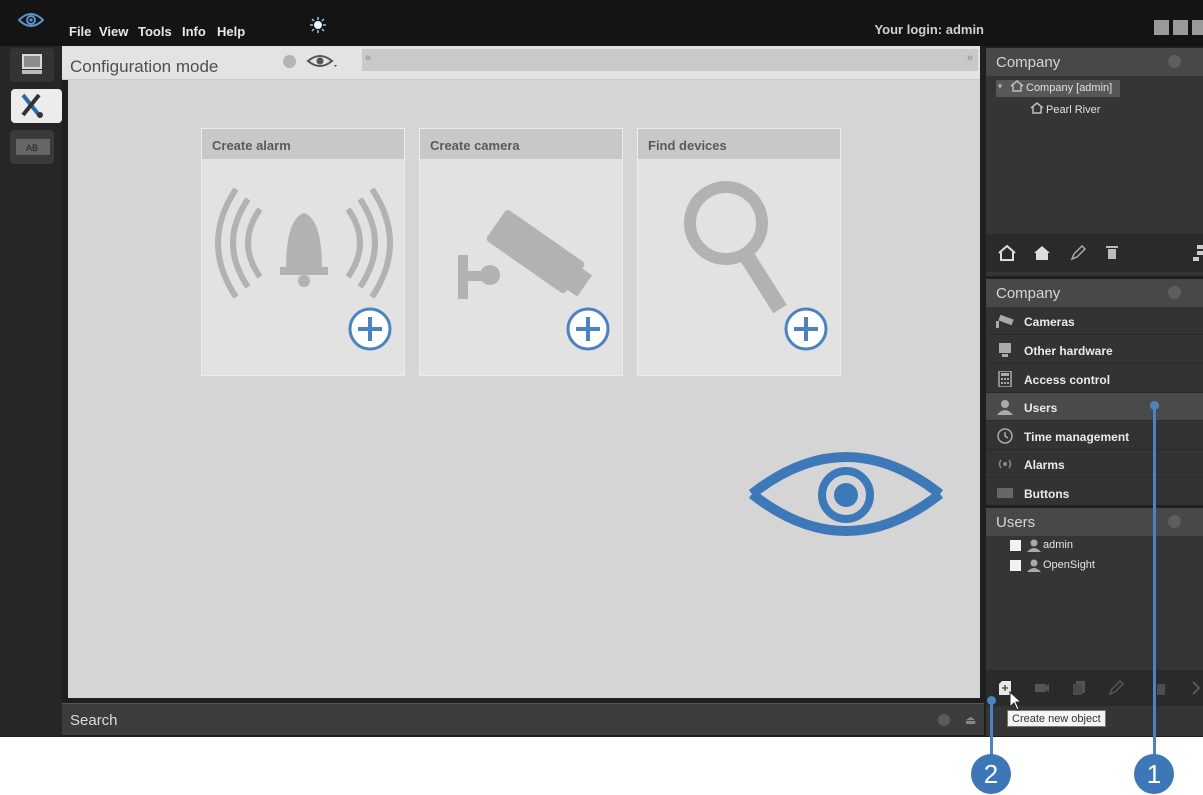 The image size is (1203, 795). What do you see at coordinates (756, 266) in the screenshot?
I see `magnifier-icon` at bounding box center [756, 266].